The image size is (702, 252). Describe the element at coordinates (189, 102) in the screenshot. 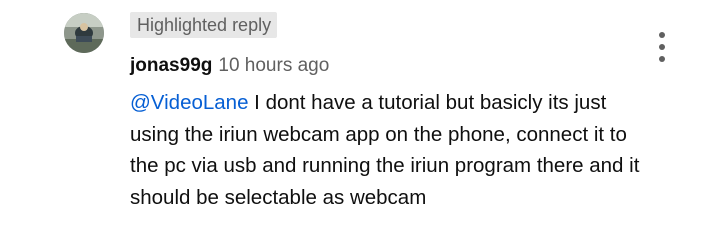

I see `mention-link: @VideoLane` at that location.